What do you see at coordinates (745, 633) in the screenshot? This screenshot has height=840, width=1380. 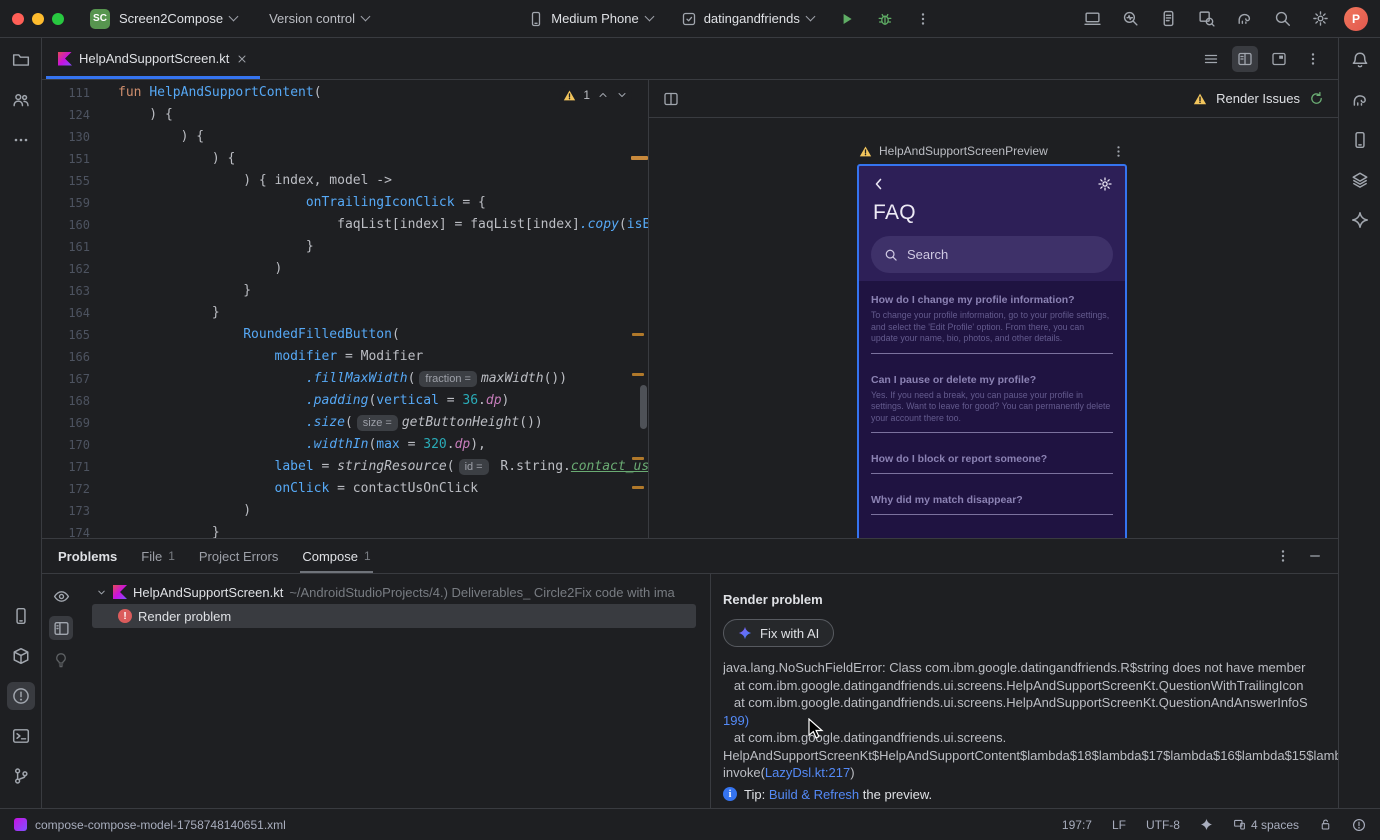 I see `ai-sparkle-icon` at bounding box center [745, 633].